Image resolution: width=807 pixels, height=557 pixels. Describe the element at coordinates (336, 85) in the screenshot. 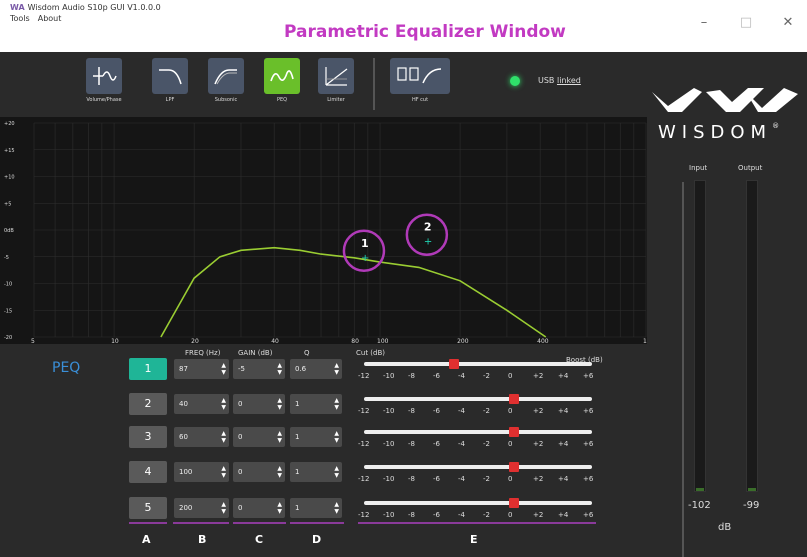

I see `tool-limiter: Limiter` at that location.